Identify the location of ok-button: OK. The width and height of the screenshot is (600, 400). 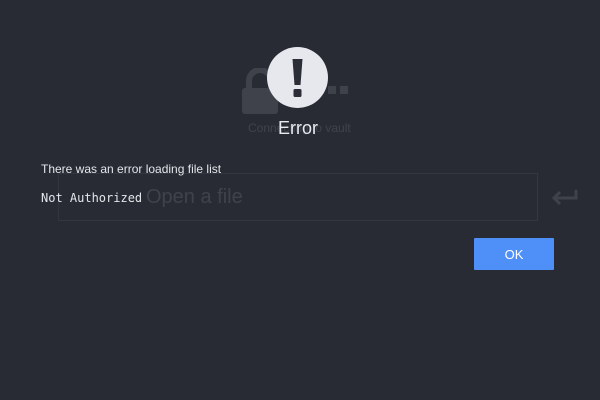
(514, 254).